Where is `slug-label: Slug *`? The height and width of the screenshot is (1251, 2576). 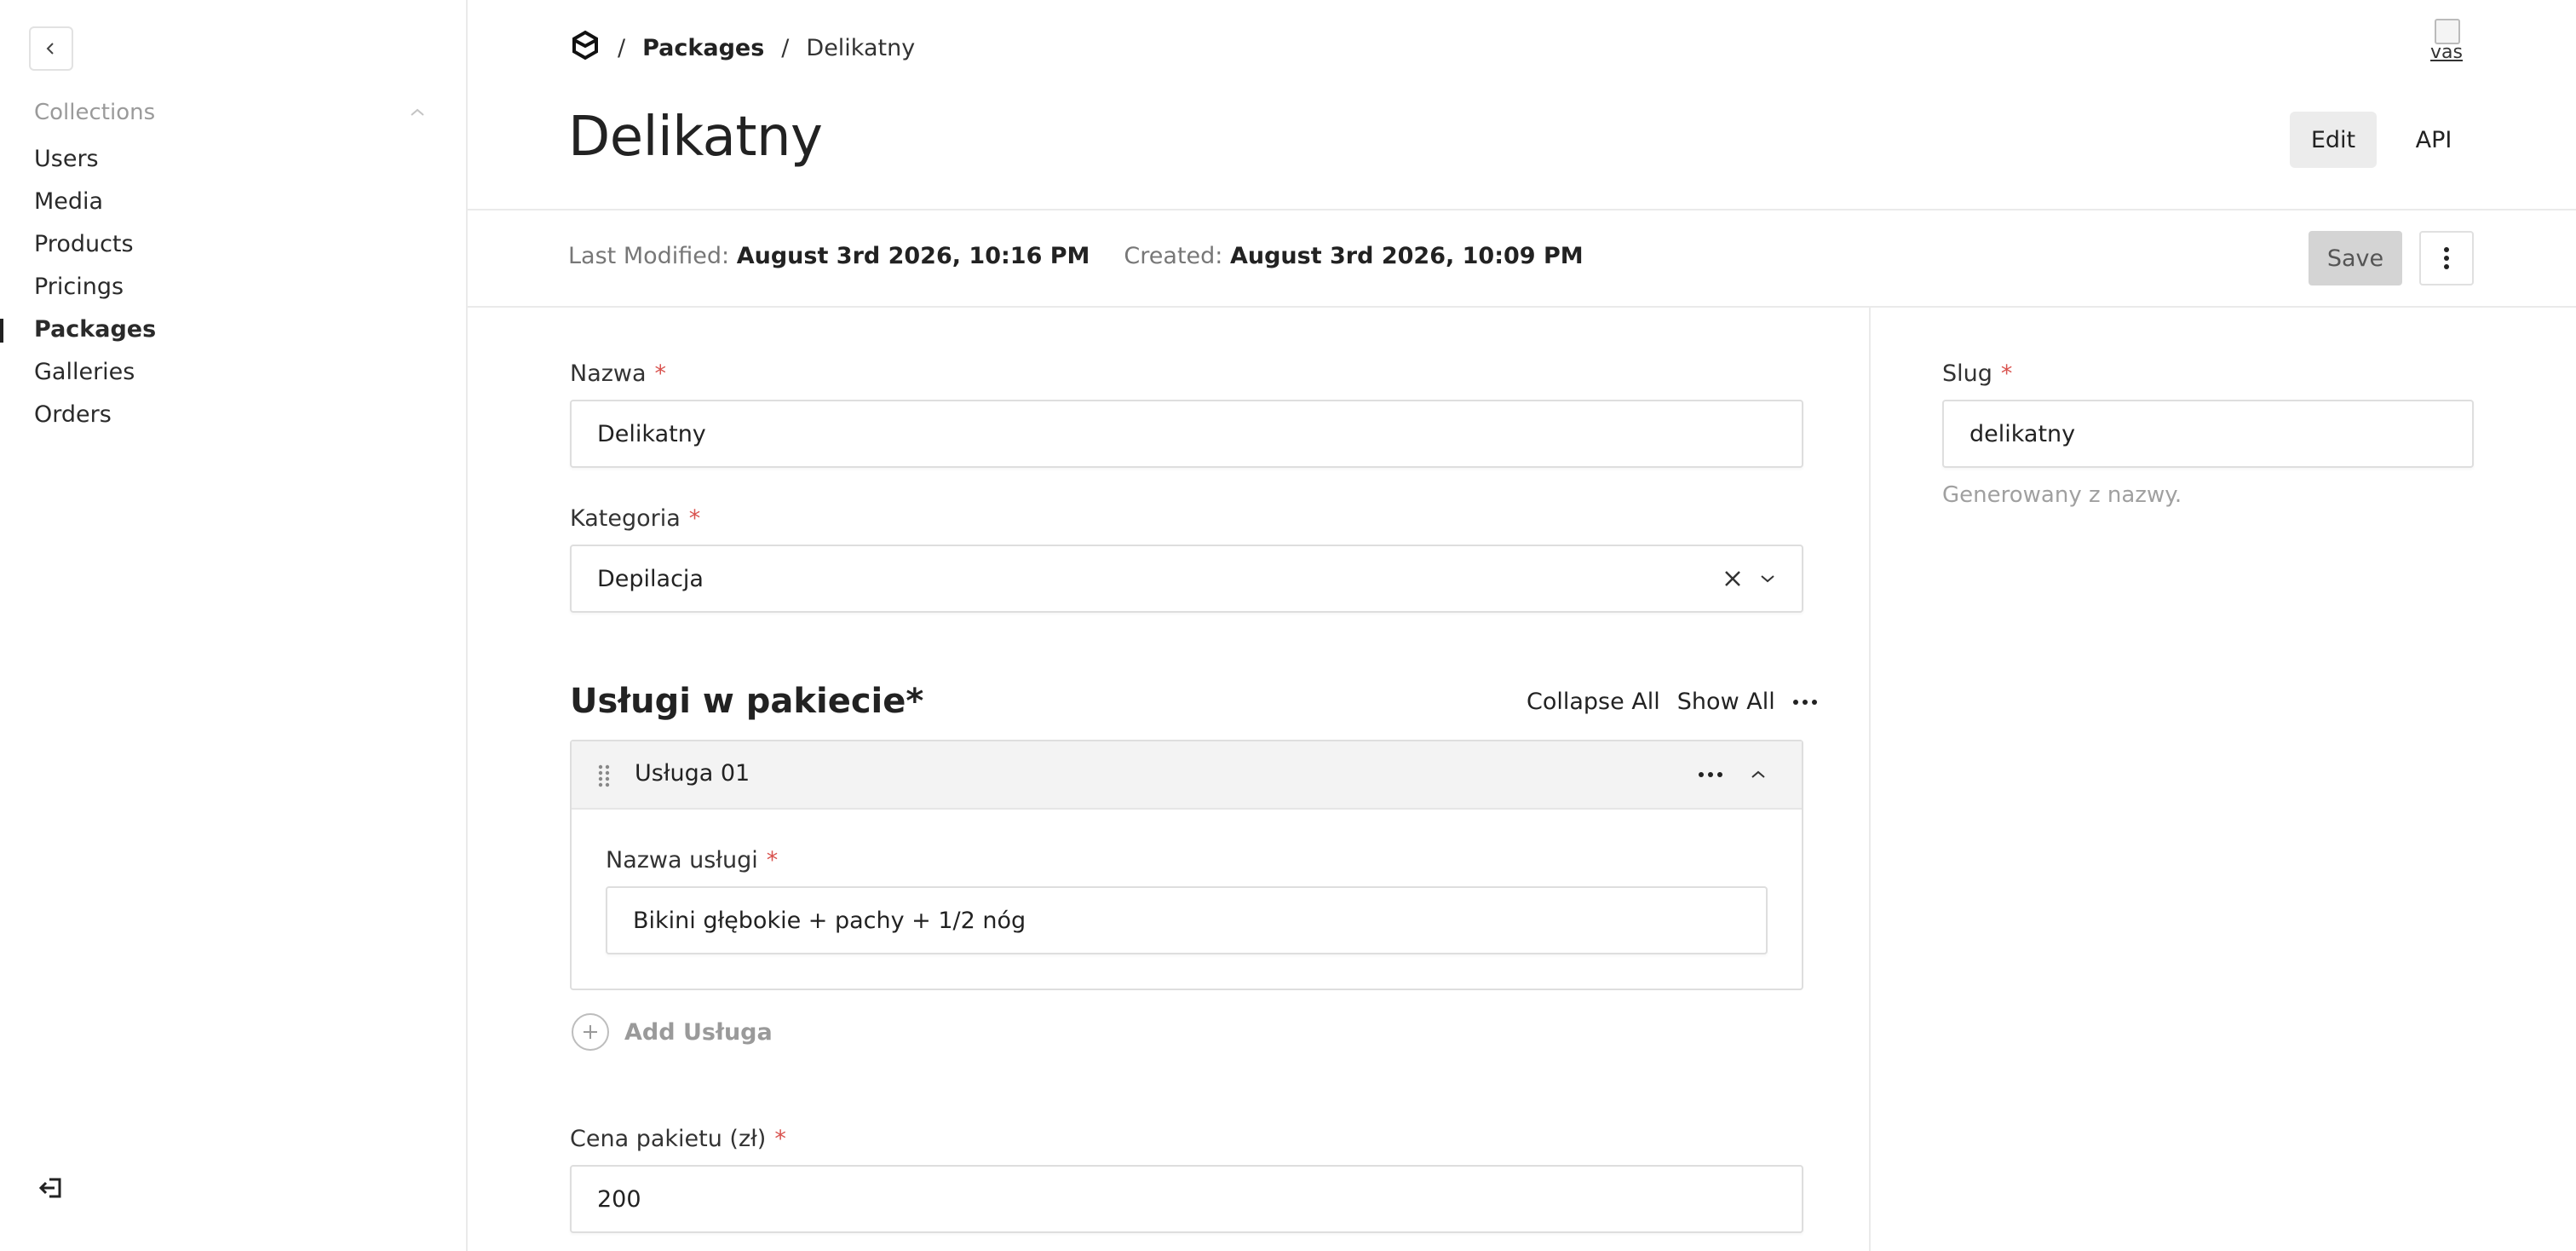
slug-label: Slug * is located at coordinates (1977, 374).